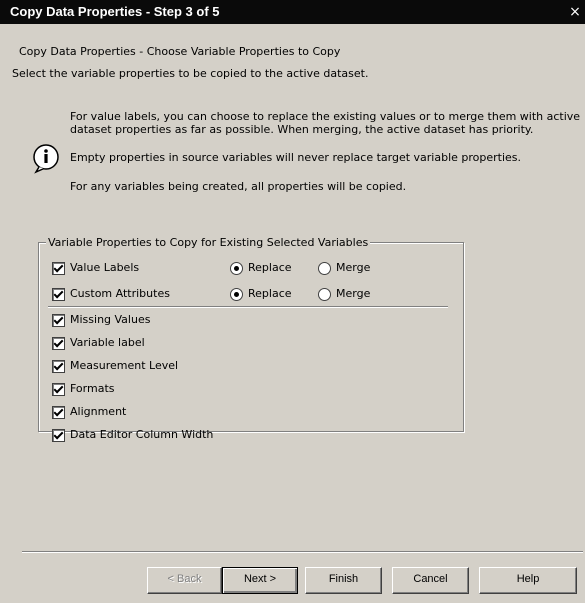 Image resolution: width=585 pixels, height=603 pixels. What do you see at coordinates (260, 580) in the screenshot?
I see `next-button: Next >` at bounding box center [260, 580].